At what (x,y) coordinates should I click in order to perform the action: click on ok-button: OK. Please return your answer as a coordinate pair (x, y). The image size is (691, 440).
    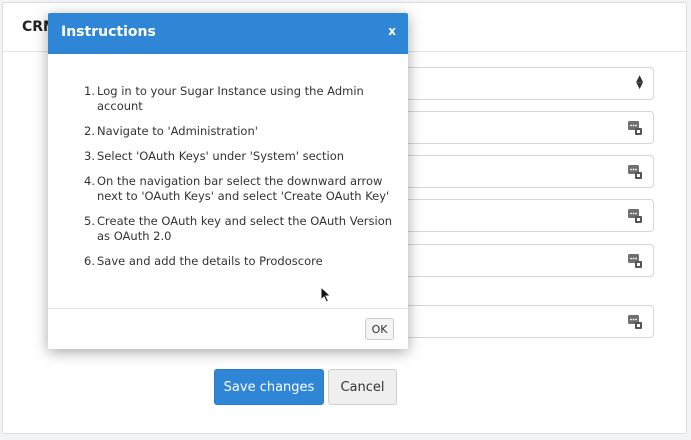
    Looking at the image, I should click on (379, 329).